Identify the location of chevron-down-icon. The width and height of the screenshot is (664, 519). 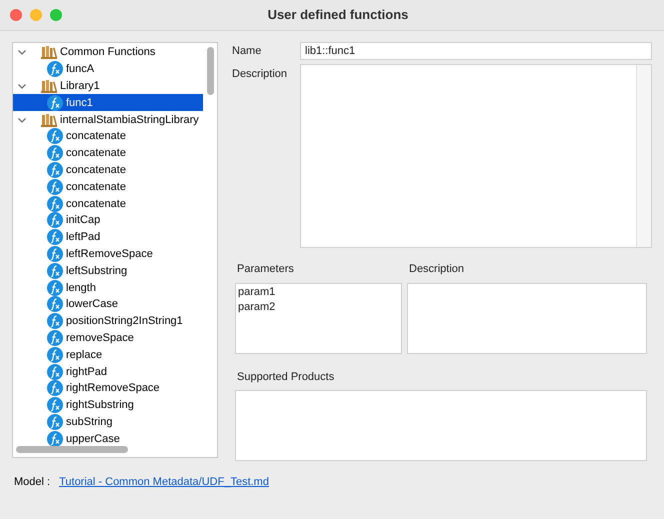
(22, 52).